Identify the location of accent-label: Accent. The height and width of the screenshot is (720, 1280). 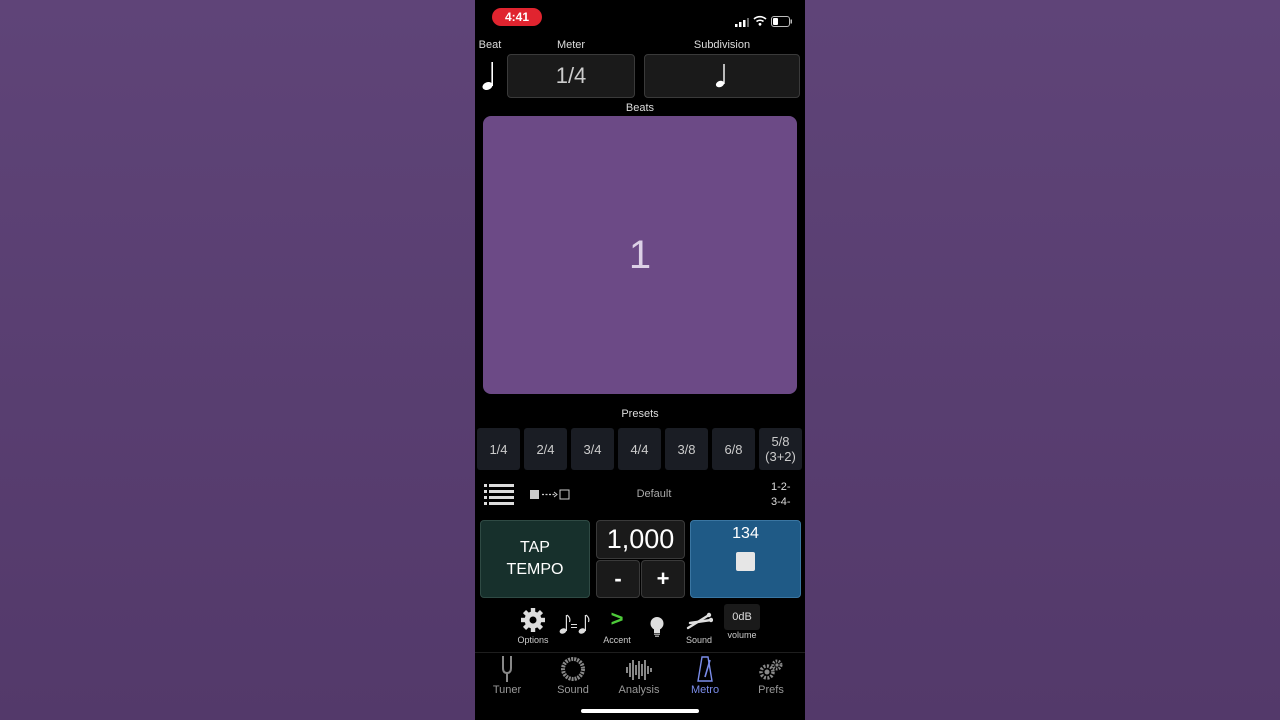
(617, 640).